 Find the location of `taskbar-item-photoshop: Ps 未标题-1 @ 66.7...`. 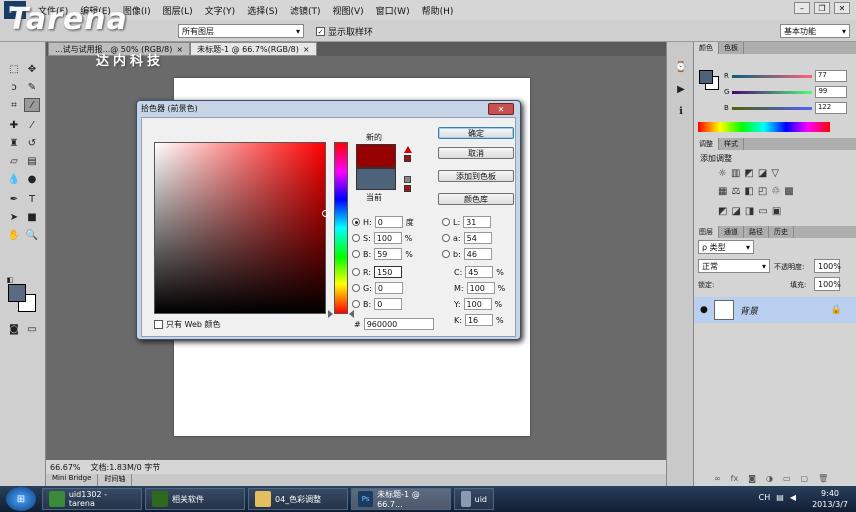

taskbar-item-photoshop: Ps 未标题-1 @ 66.7... is located at coordinates (401, 499).